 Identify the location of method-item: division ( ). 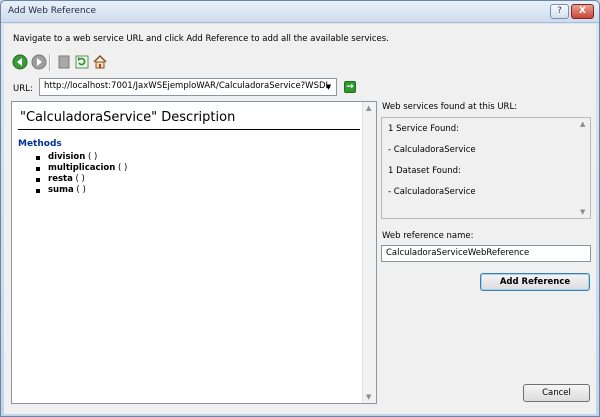
(81, 157).